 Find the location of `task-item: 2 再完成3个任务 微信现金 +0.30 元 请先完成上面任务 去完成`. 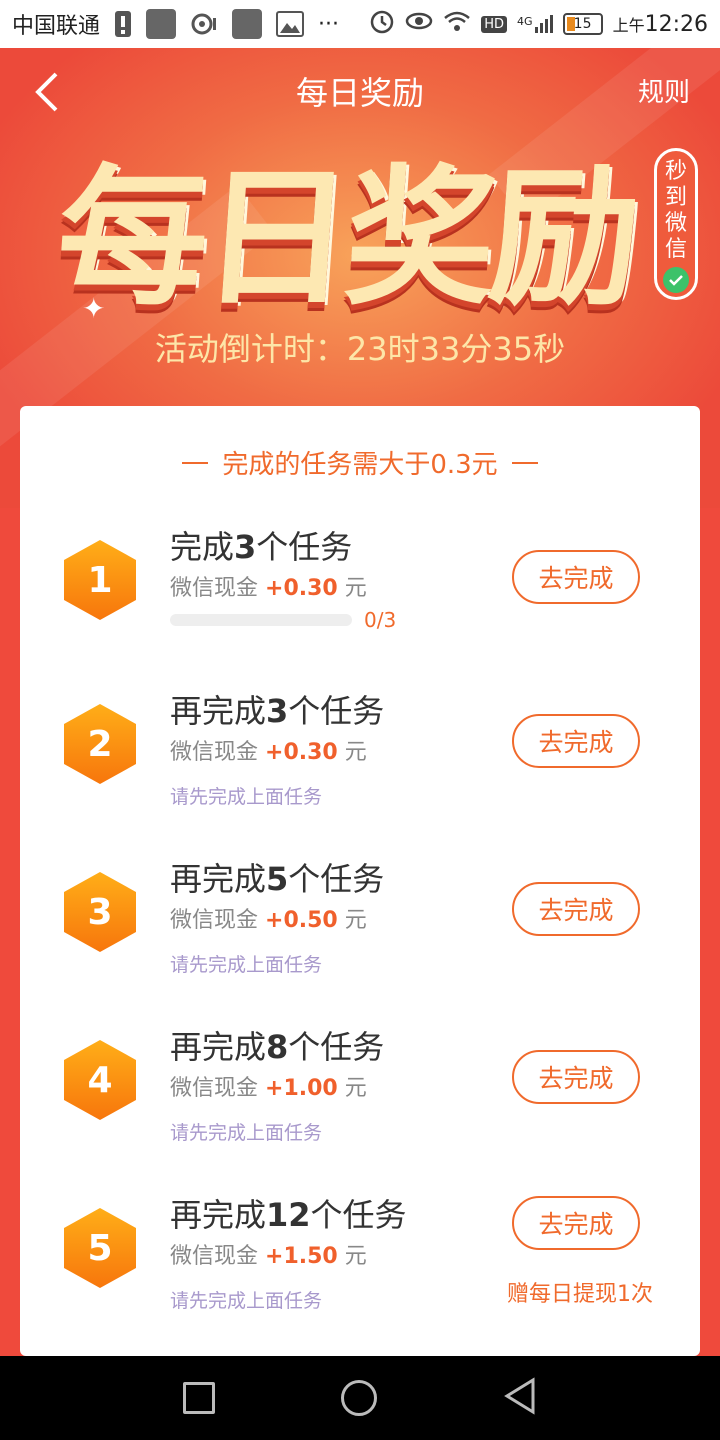

task-item: 2 再完成3个任务 微信现金 +0.30 元 请先完成上面任务 去完成 is located at coordinates (360, 761).